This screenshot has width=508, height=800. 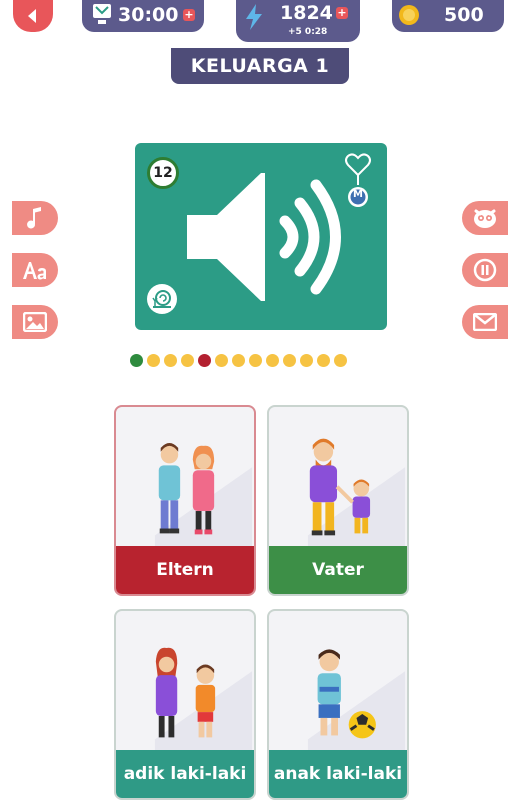 I want to click on music-button, so click(x=35, y=218).